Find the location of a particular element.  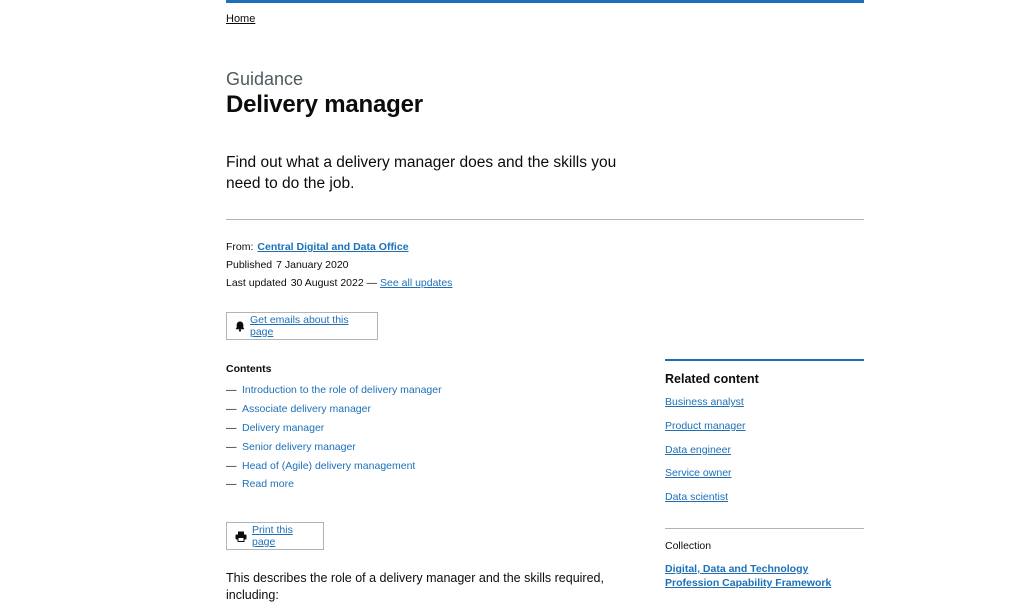

sidebar-accent-rule is located at coordinates (764, 360).